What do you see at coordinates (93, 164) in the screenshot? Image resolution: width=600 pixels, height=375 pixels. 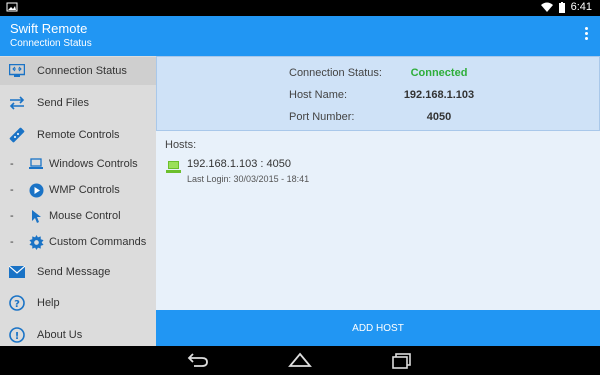 I see `sidebar-item-label: Windows Controls` at bounding box center [93, 164].